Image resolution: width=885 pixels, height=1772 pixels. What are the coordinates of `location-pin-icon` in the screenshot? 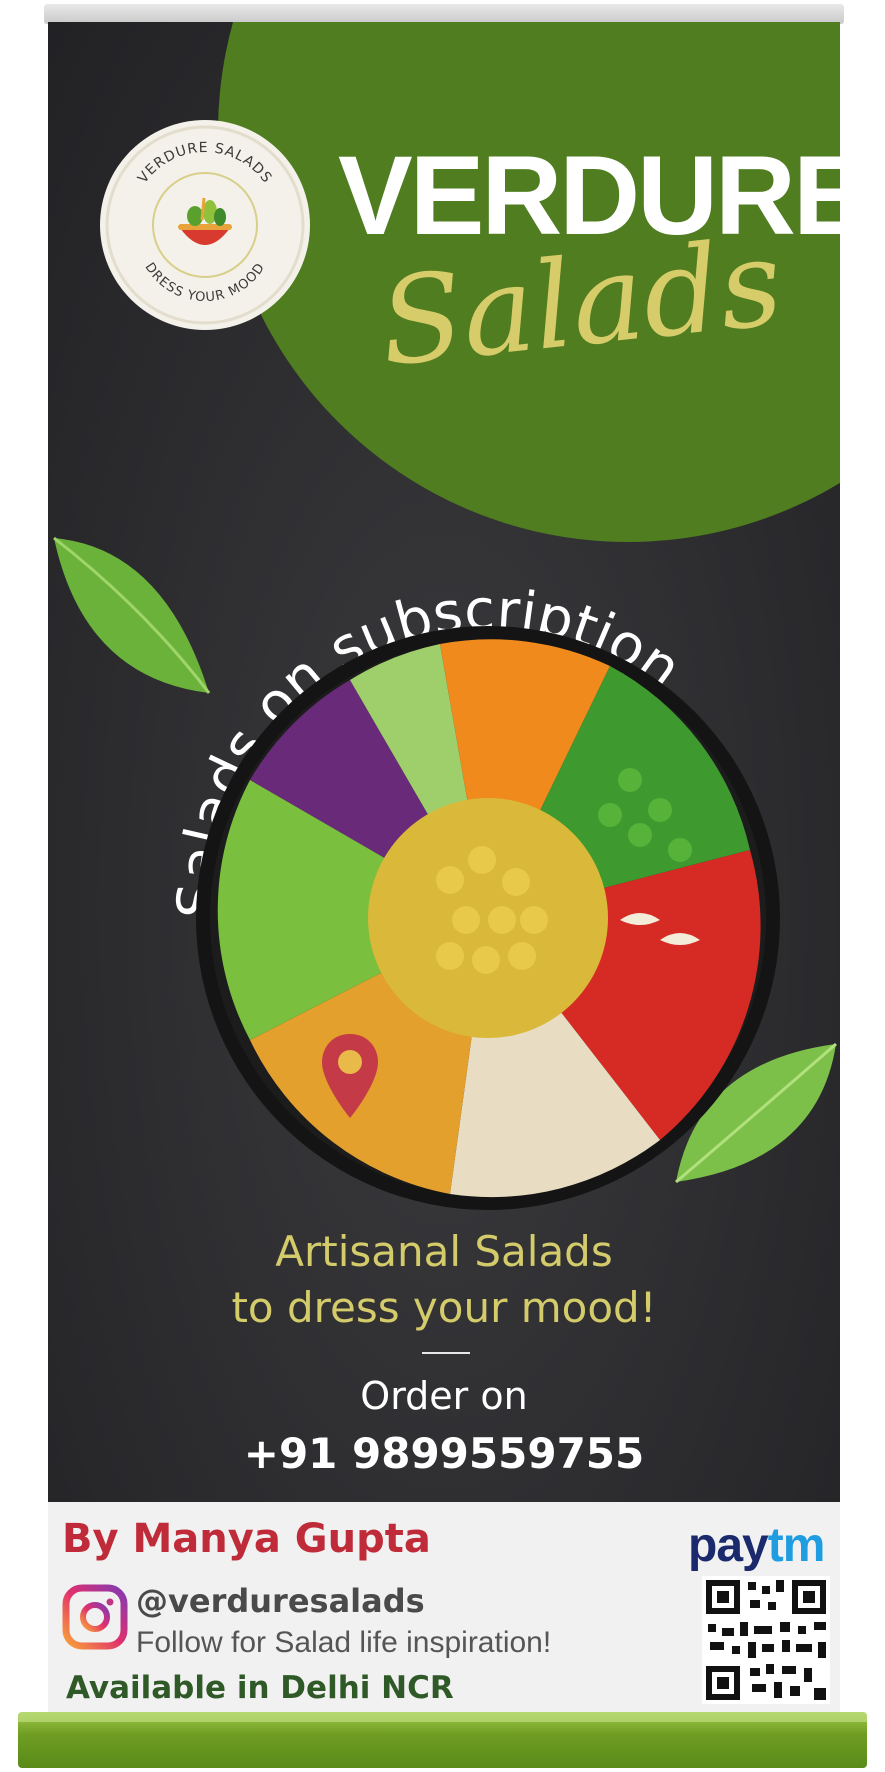 It's located at (350, 1076).